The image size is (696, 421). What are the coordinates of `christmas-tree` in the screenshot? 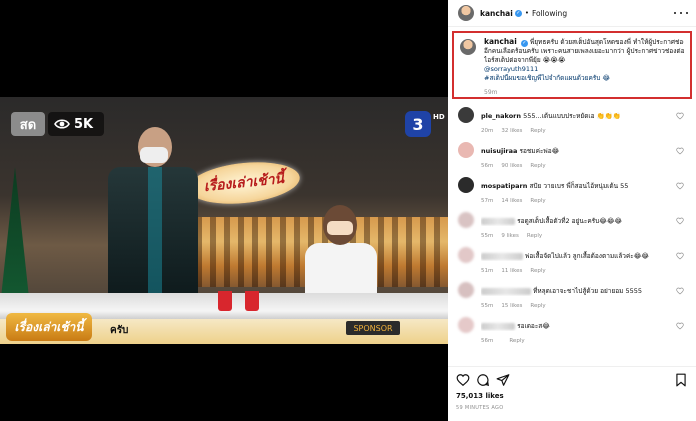 It's located at (15, 237).